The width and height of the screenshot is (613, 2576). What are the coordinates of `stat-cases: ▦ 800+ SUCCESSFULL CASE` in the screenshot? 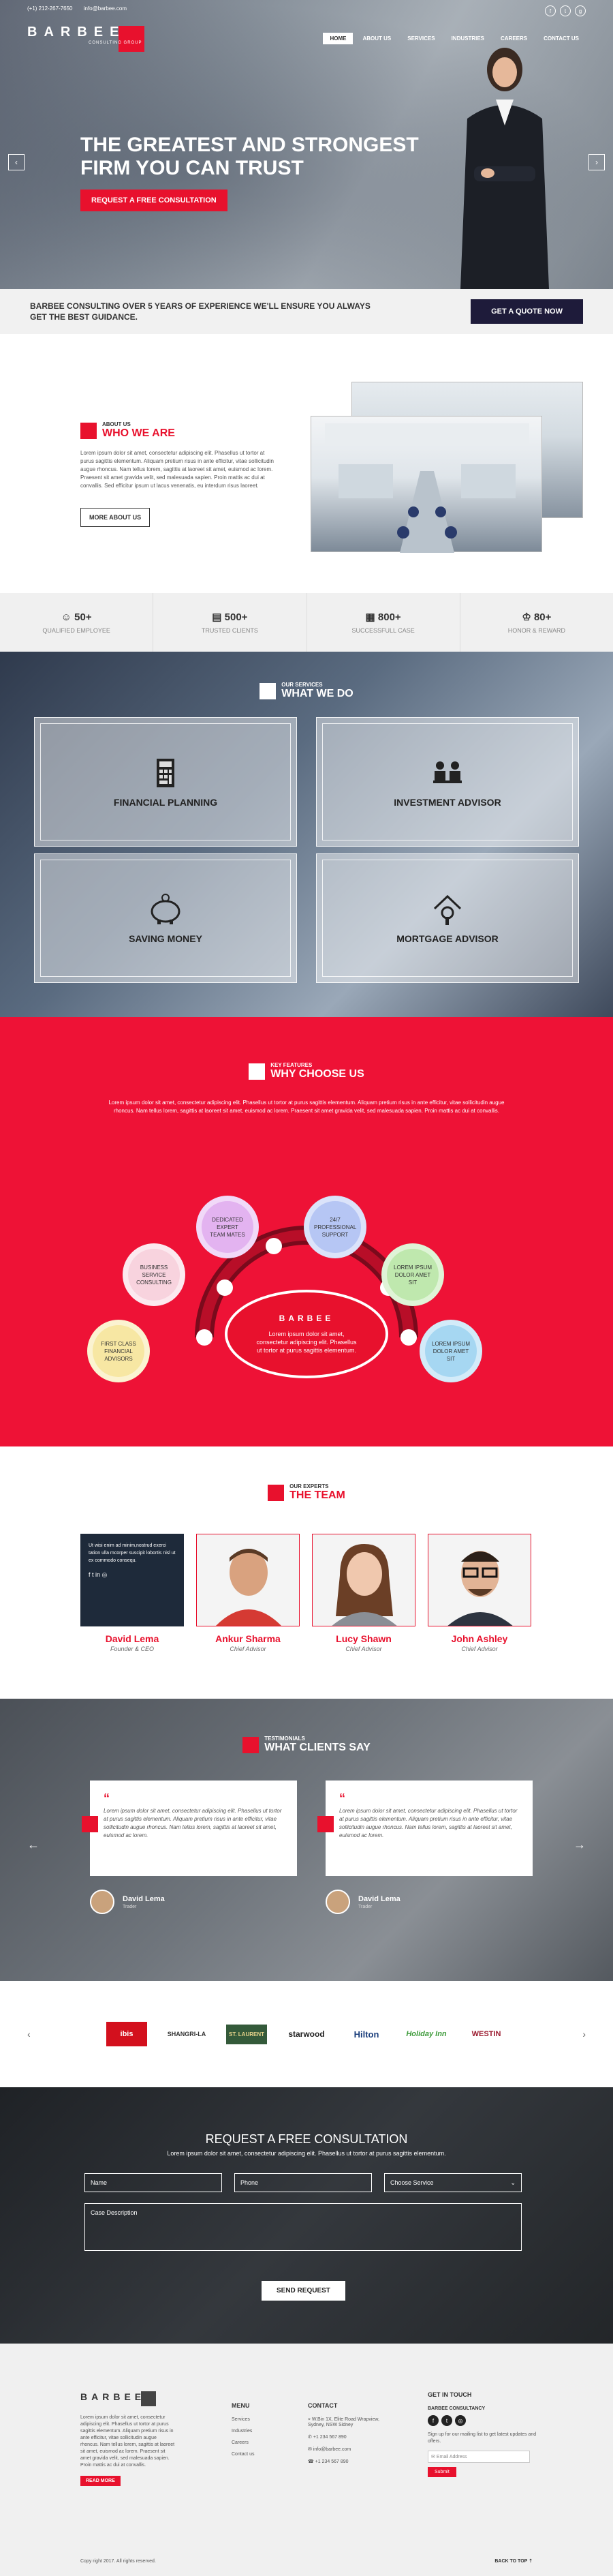 It's located at (383, 622).